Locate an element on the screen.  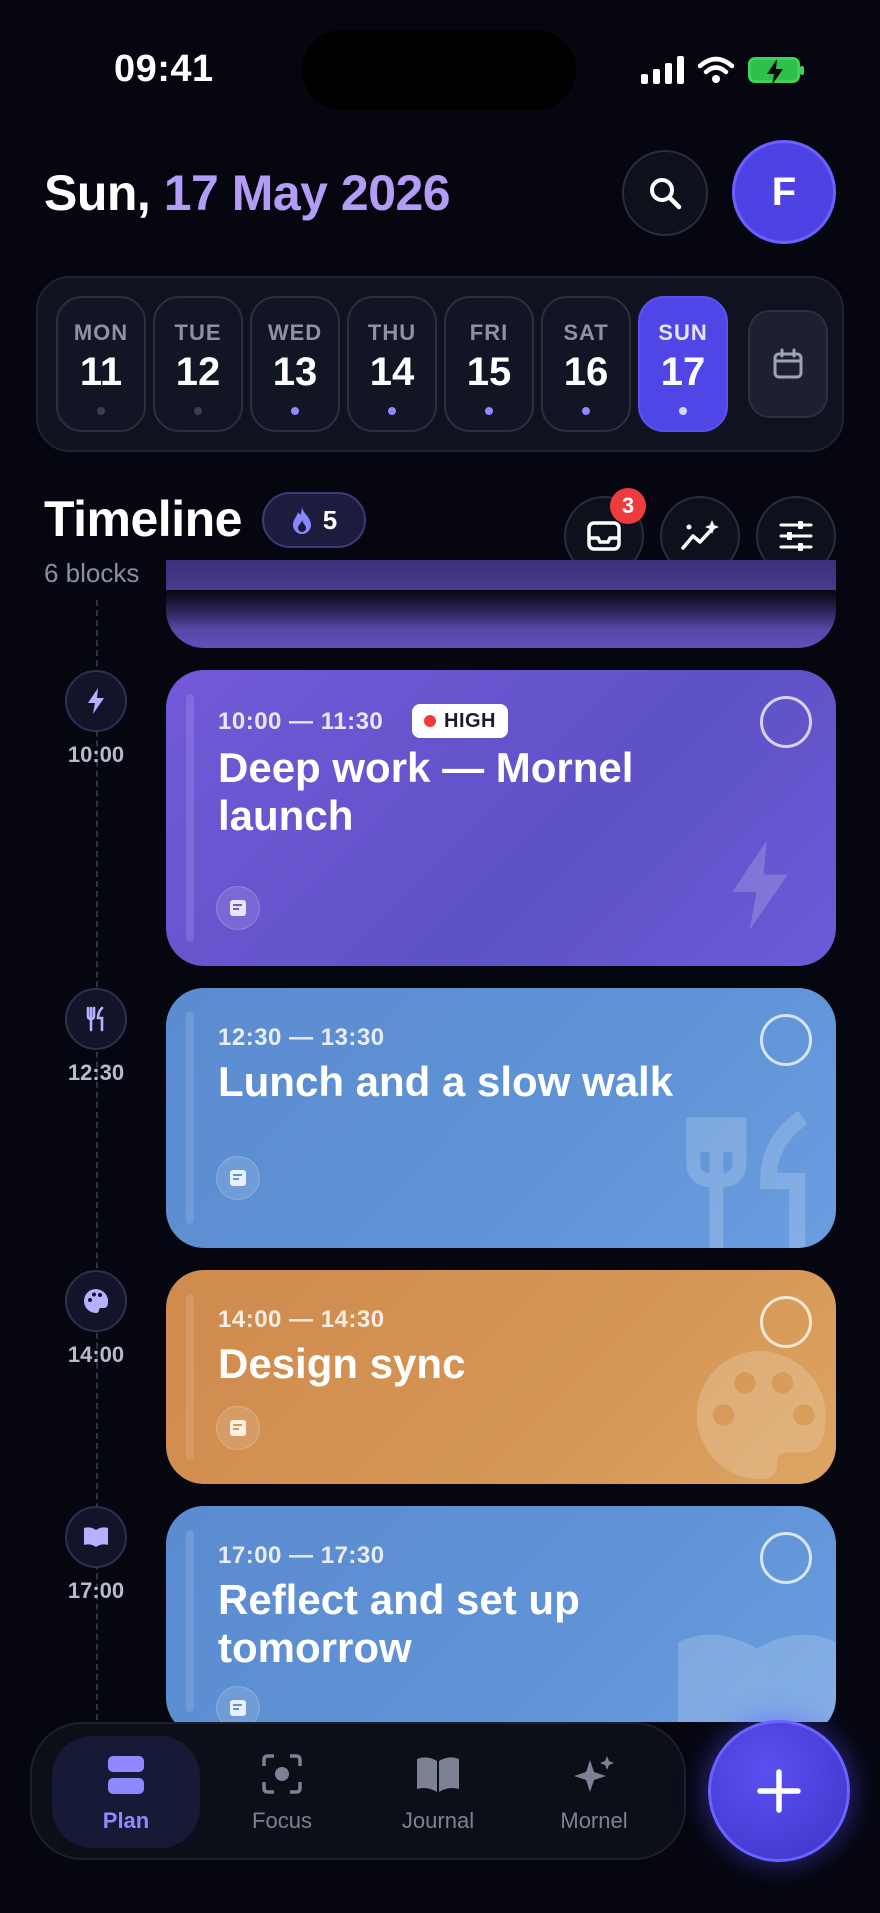
add-block-button is located at coordinates (779, 1791).